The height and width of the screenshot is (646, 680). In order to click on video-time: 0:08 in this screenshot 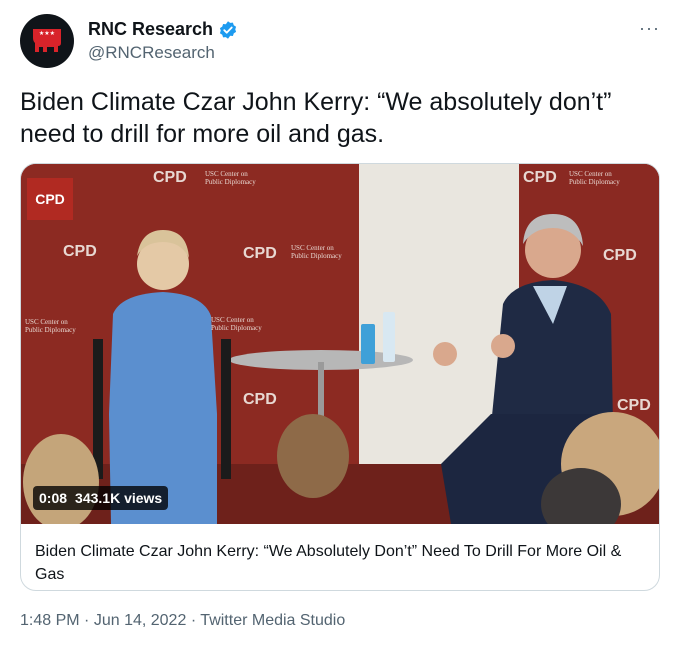, I will do `click(53, 498)`.